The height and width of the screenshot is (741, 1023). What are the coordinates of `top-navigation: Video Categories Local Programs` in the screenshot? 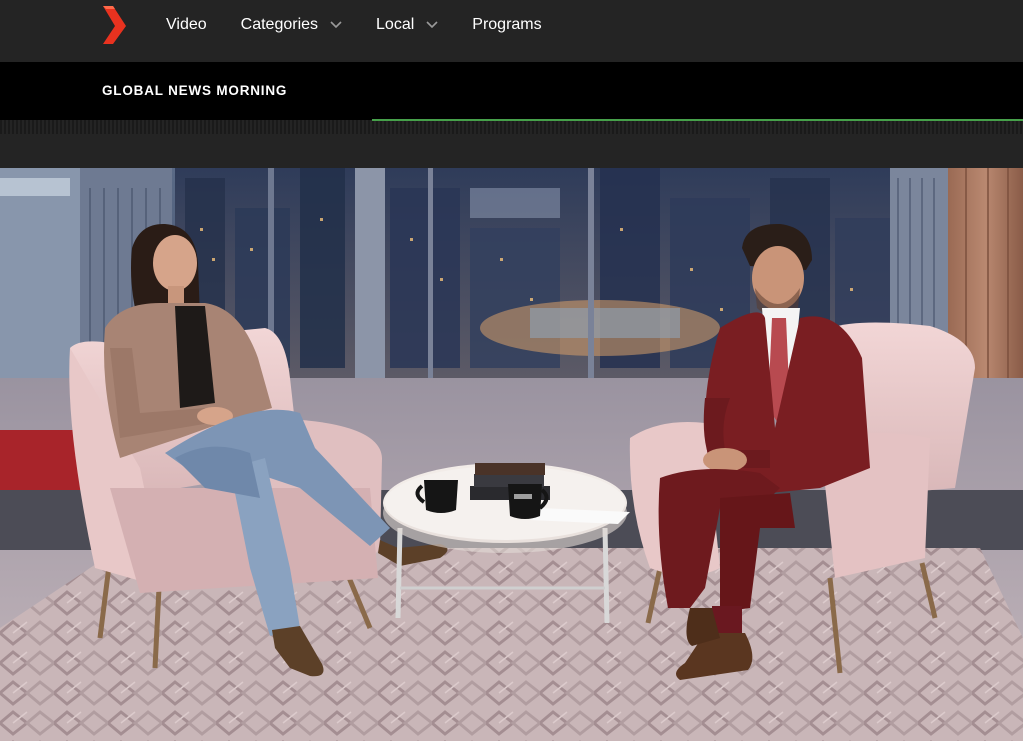 It's located at (511, 31).